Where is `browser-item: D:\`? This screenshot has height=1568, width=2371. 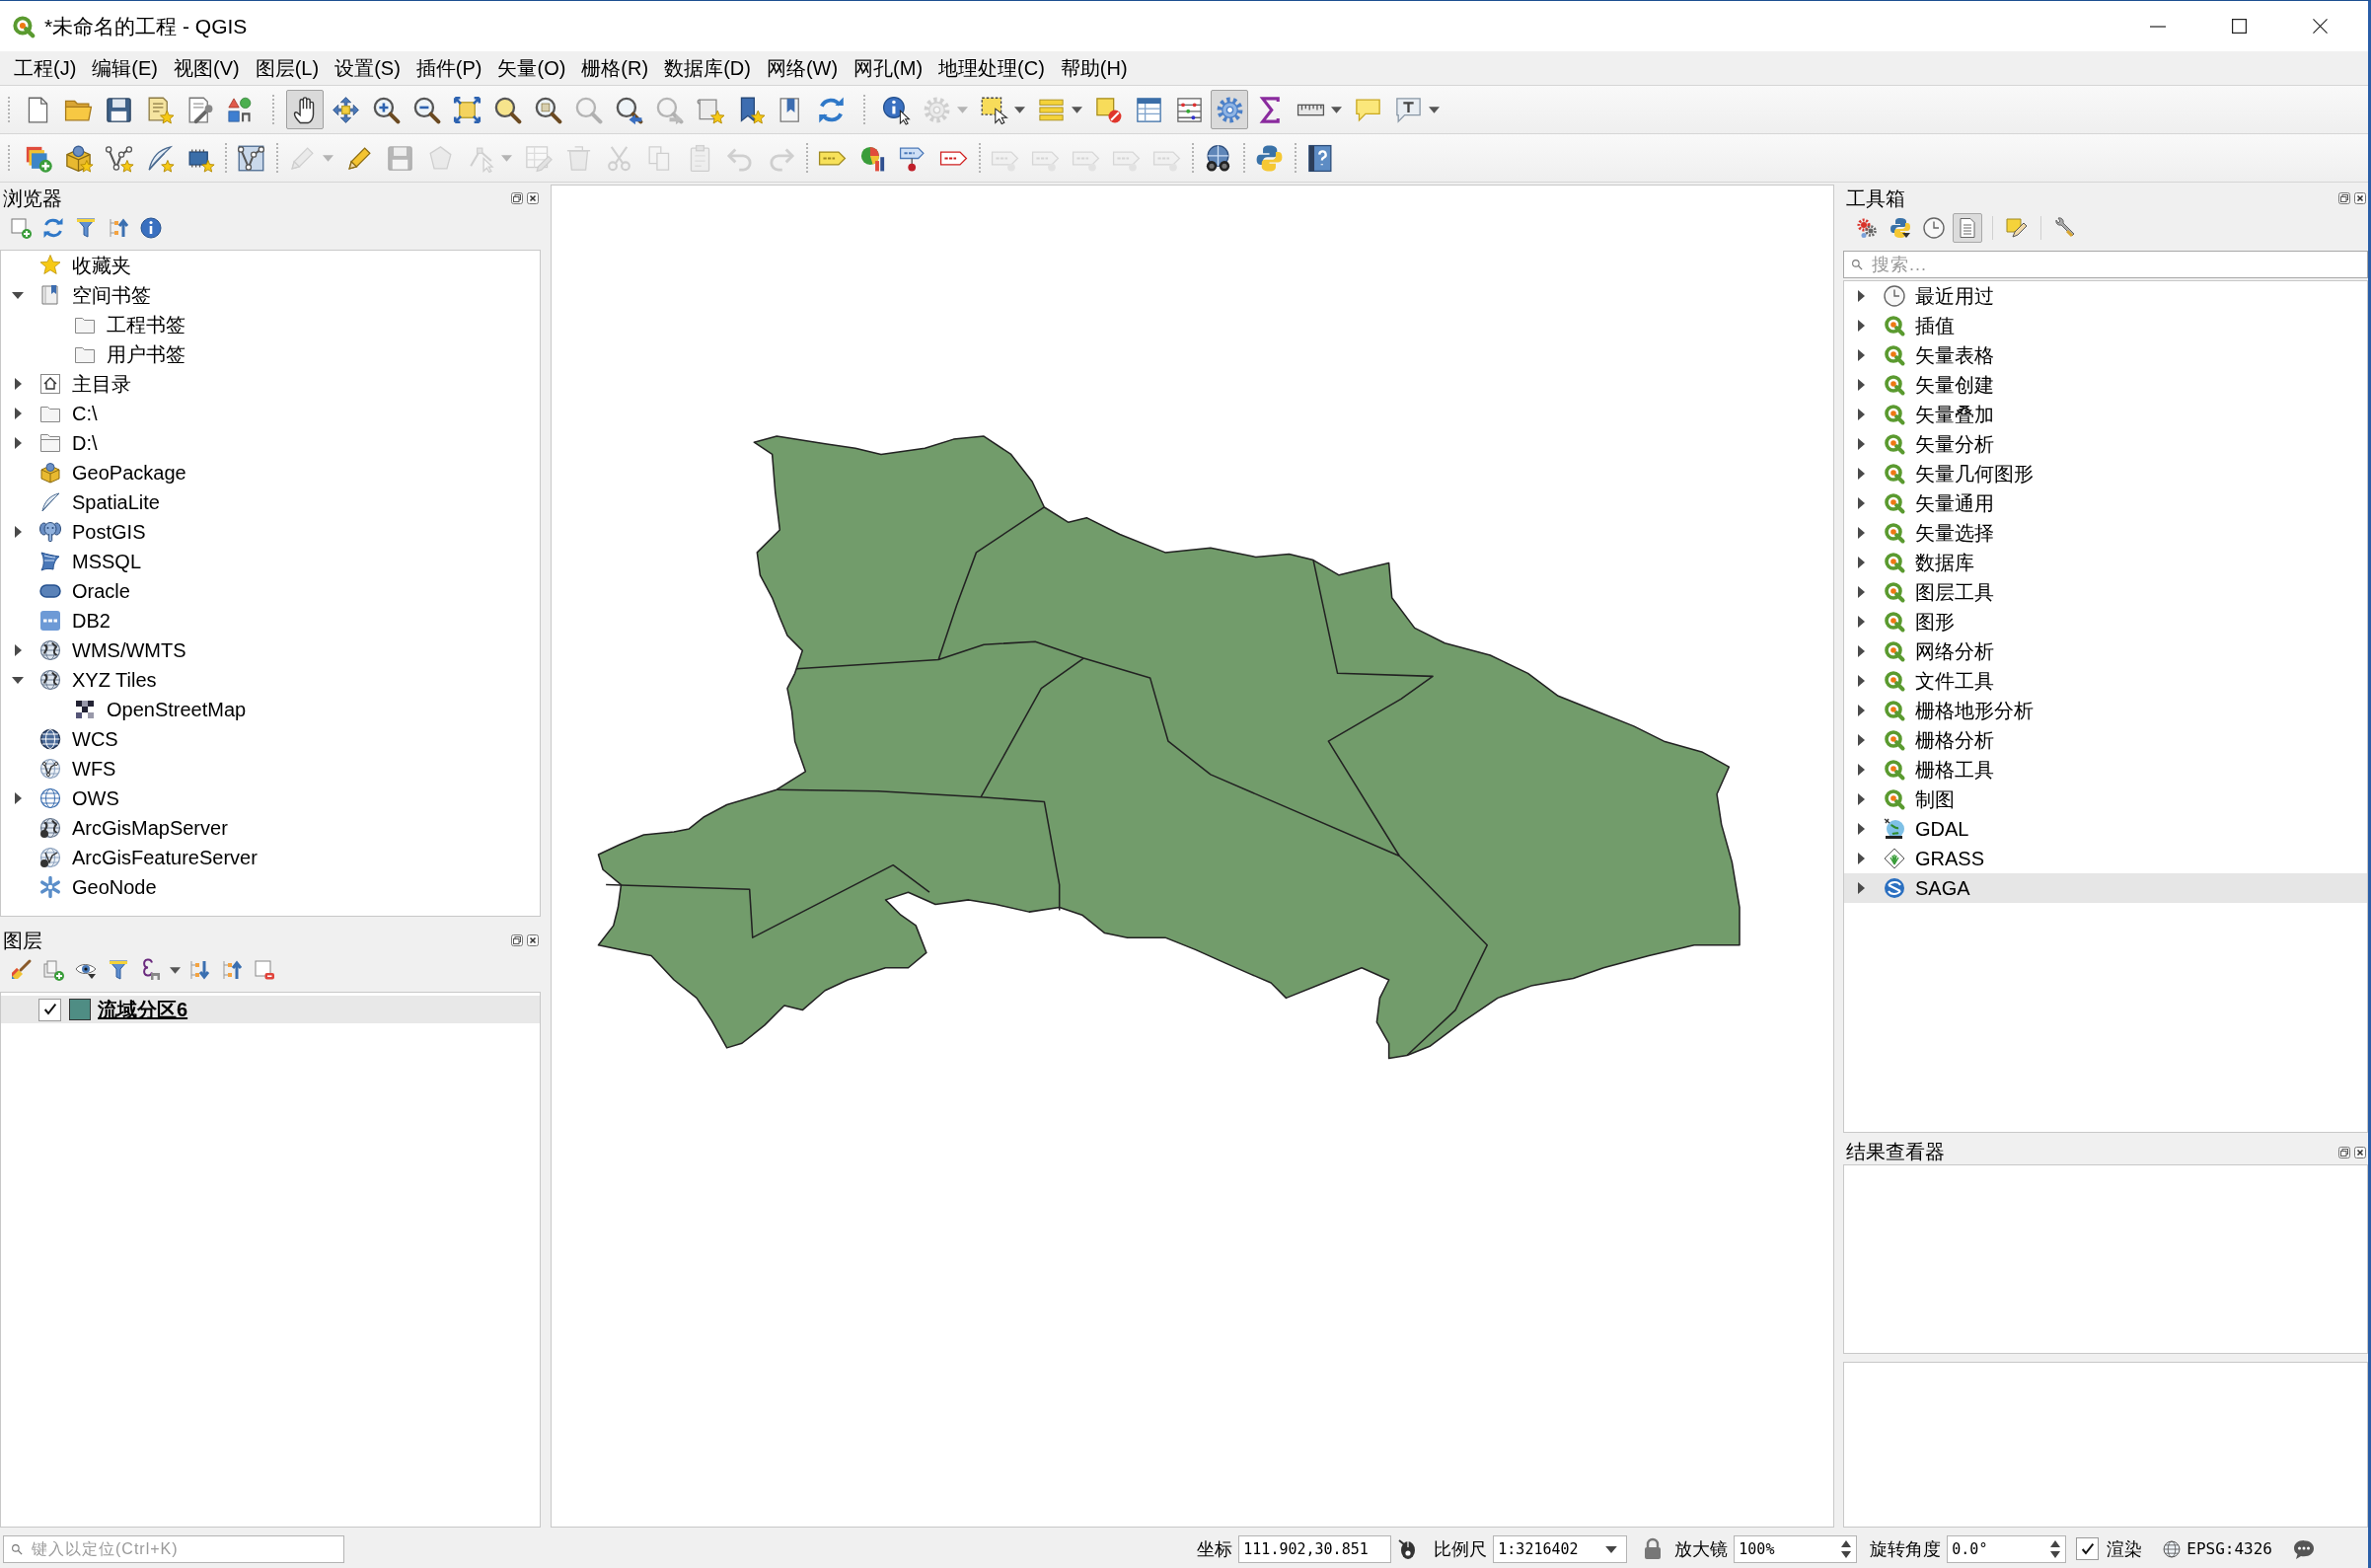 browser-item: D:\ is located at coordinates (85, 443).